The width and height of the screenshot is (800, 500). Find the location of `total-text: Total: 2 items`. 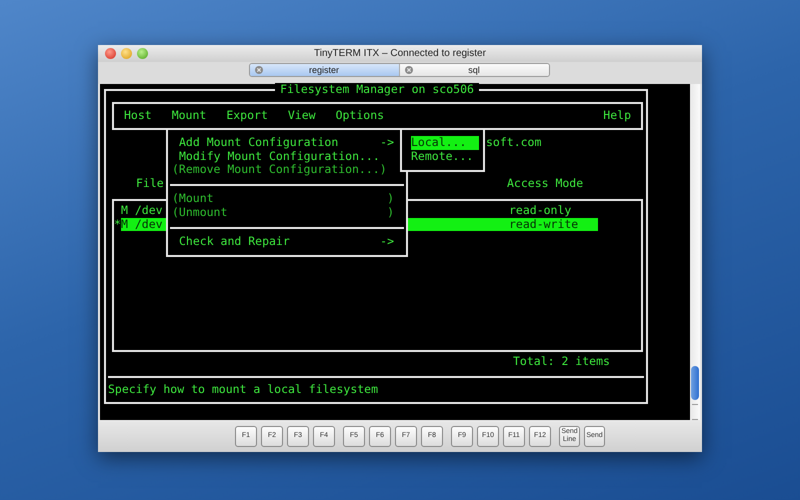

total-text: Total: 2 items is located at coordinates (561, 362).